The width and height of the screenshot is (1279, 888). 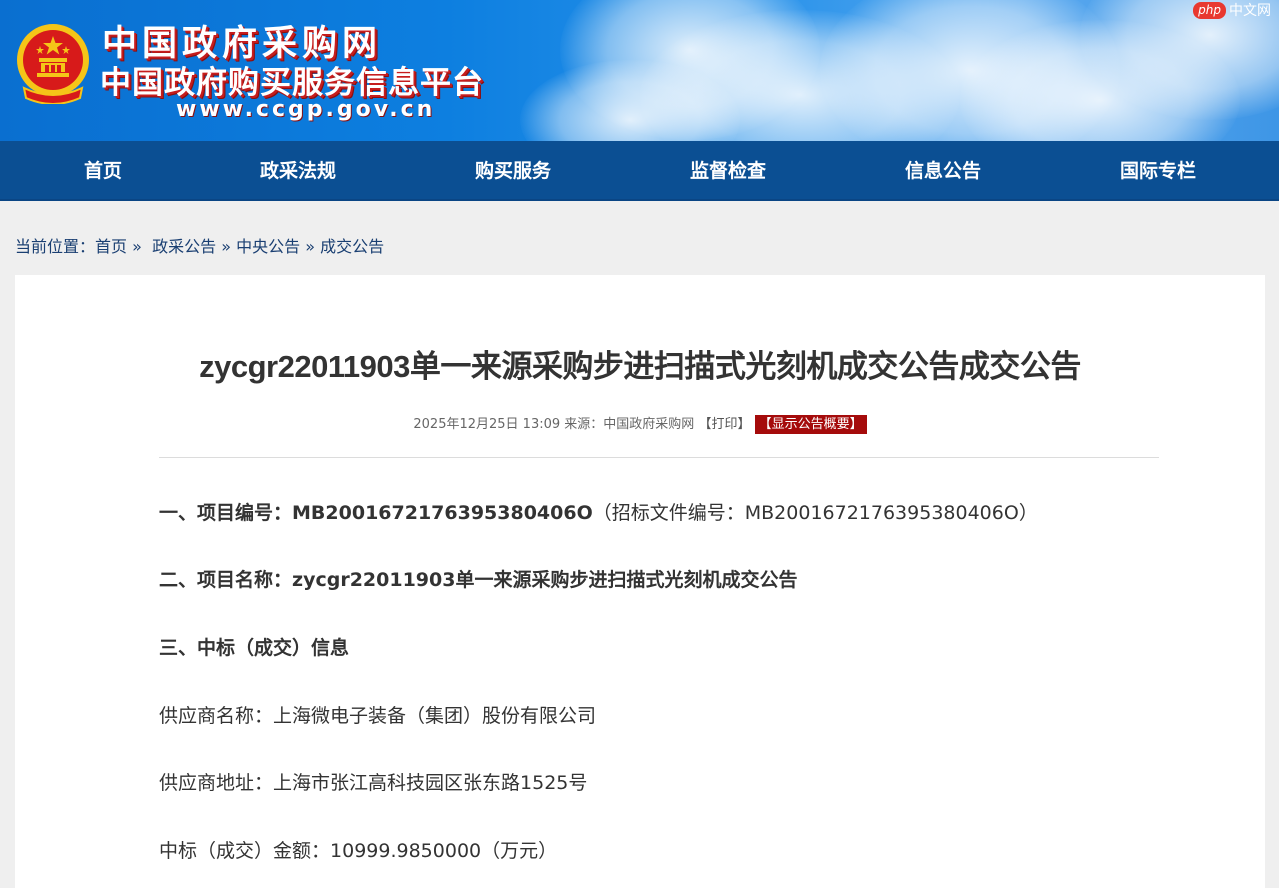 I want to click on nav-item-announcements: 信息公告, so click(x=943, y=171).